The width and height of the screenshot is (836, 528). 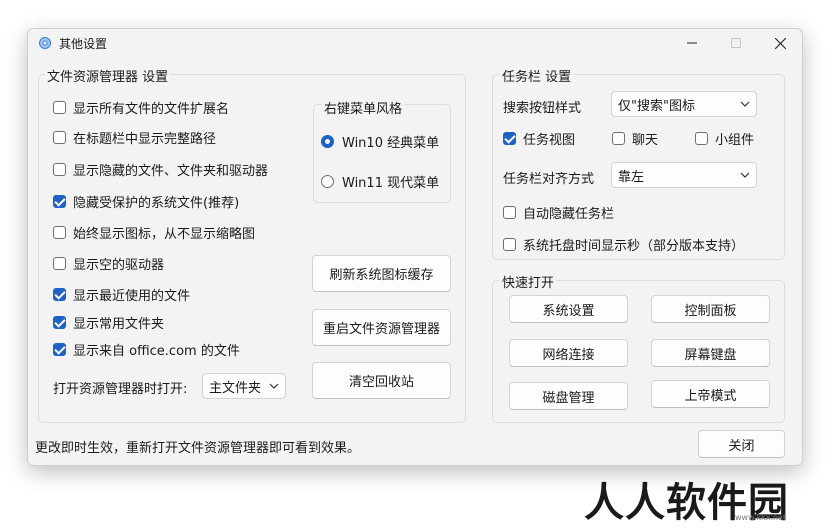 I want to click on minimize-icon, so click(x=692, y=43).